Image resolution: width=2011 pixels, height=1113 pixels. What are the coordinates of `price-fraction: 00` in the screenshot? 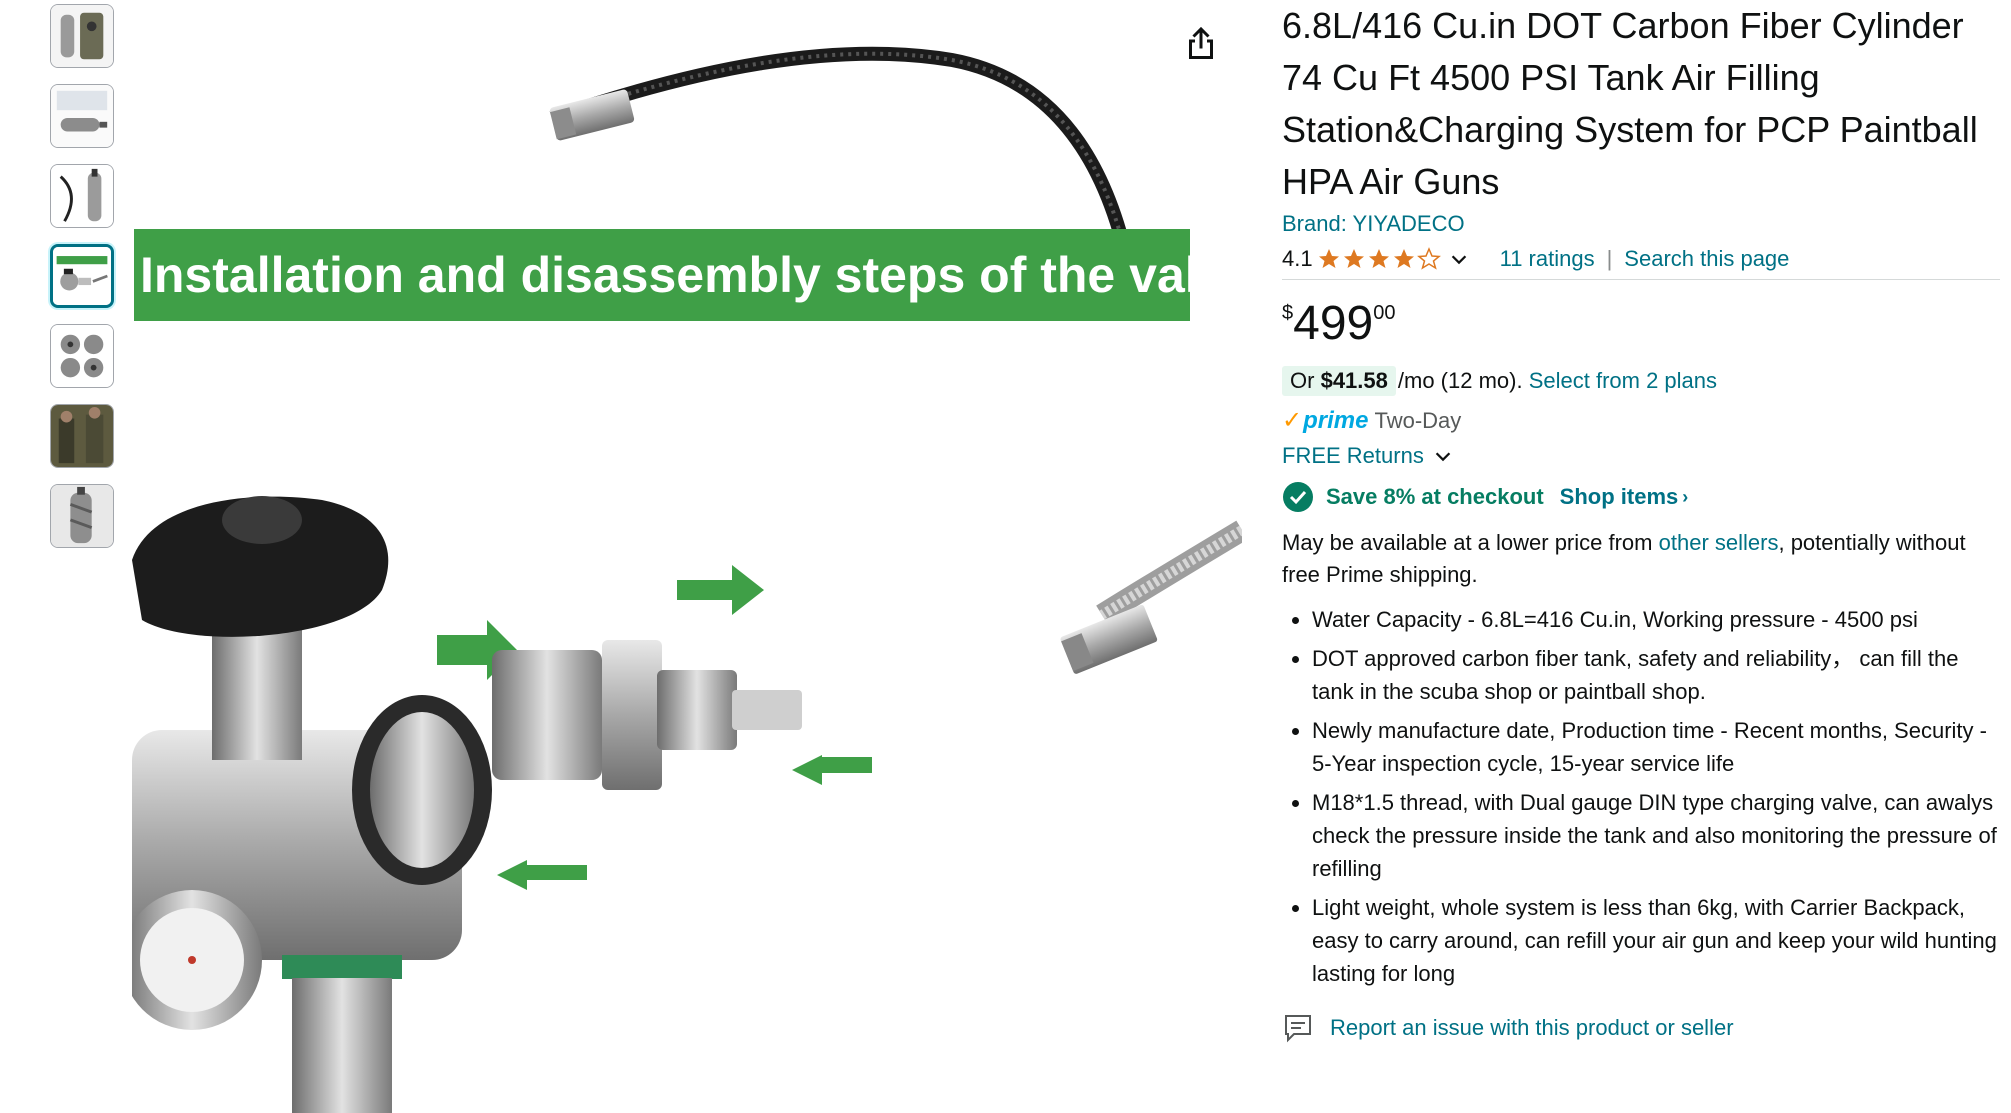 It's located at (1384, 313).